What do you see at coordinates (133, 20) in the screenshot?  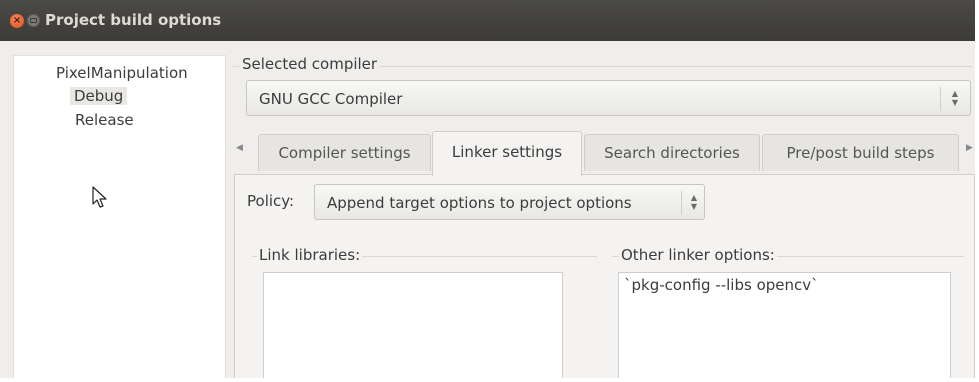 I see `window-title: Project build options` at bounding box center [133, 20].